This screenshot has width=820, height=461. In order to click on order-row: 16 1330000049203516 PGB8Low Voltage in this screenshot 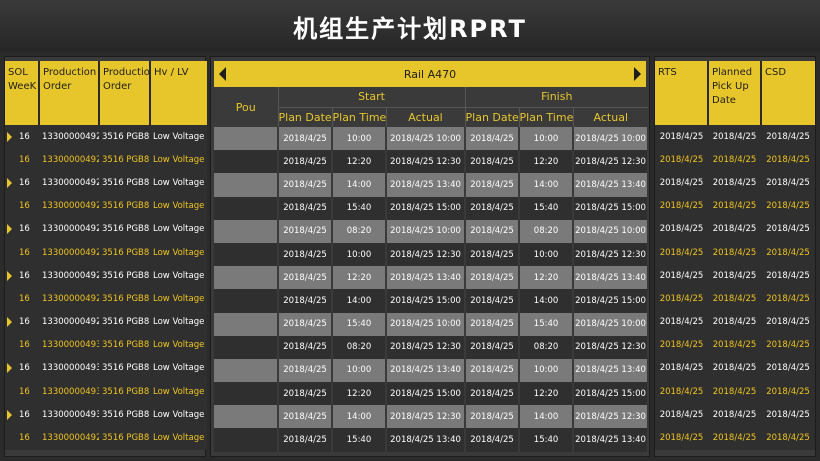, I will do `click(106, 137)`.